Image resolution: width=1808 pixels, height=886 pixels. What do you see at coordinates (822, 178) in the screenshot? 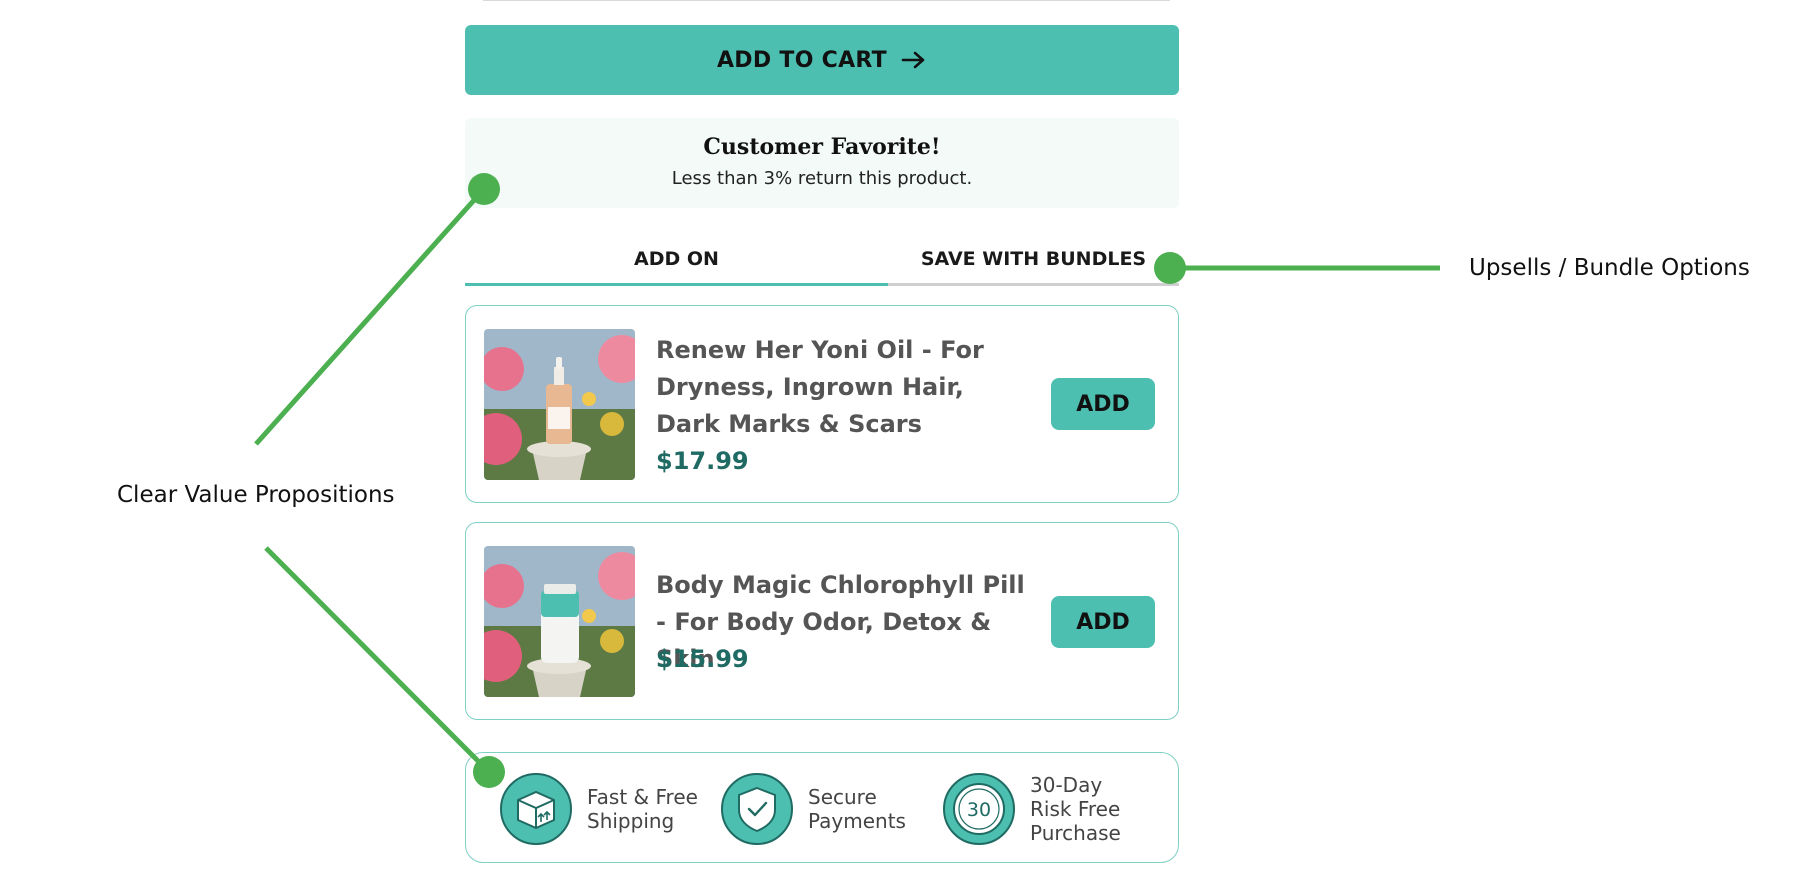
I see `favorite-subtitle: Less than 3% return this product.` at bounding box center [822, 178].